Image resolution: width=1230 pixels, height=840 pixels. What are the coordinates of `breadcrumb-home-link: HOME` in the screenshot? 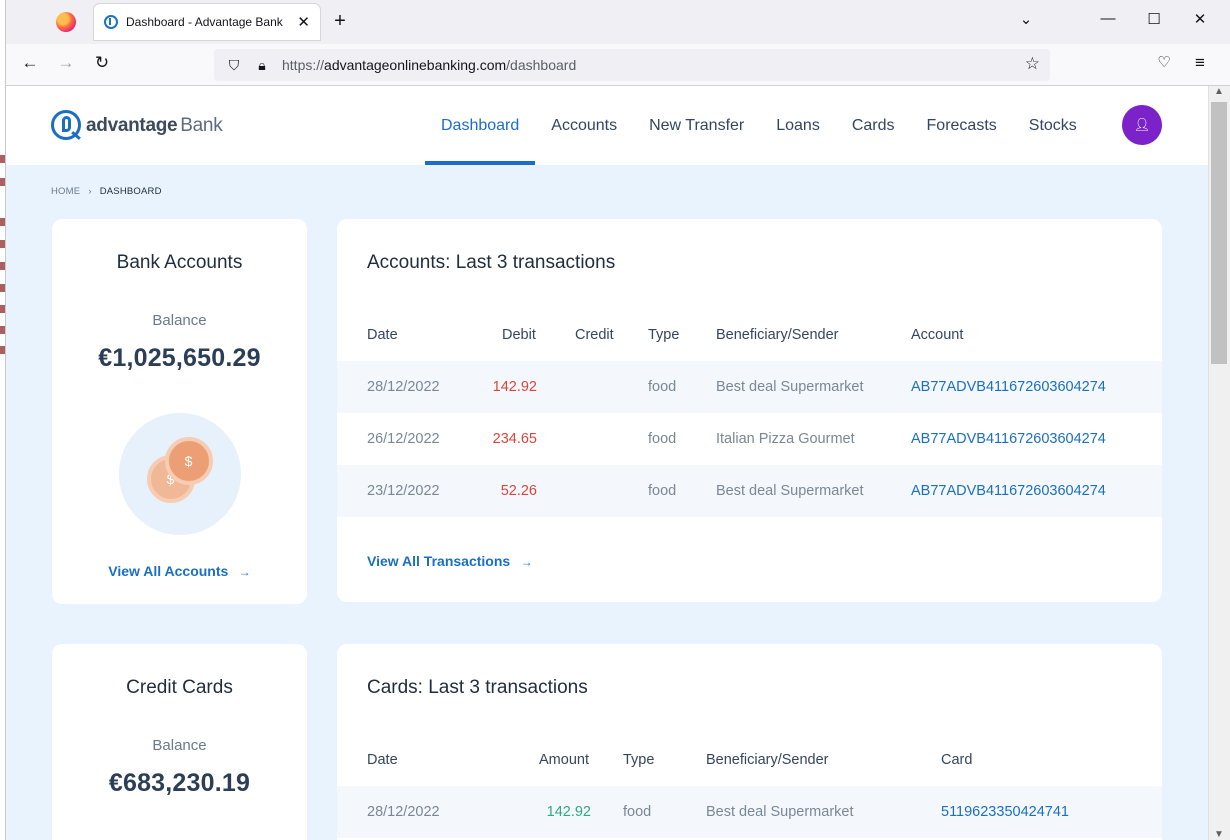 It's located at (65, 191).